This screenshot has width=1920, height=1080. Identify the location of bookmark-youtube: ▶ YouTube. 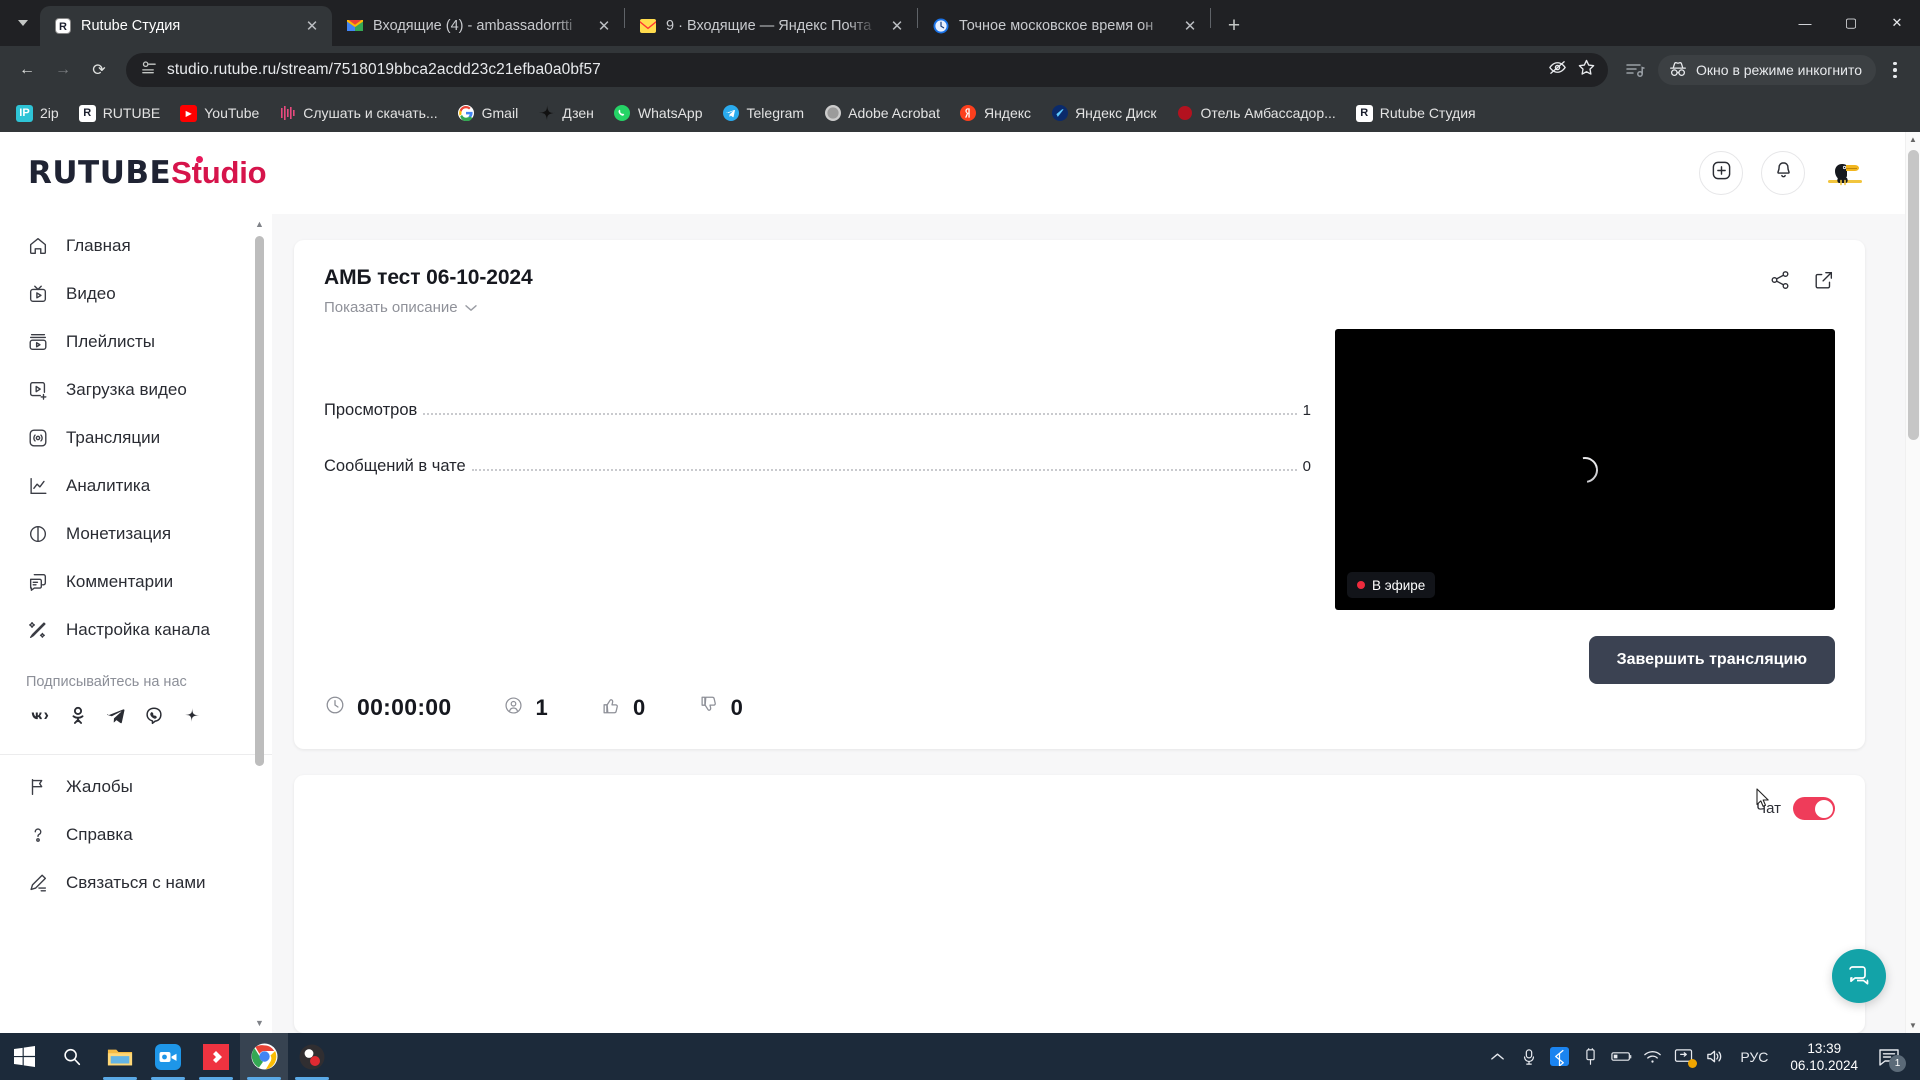
(219, 113).